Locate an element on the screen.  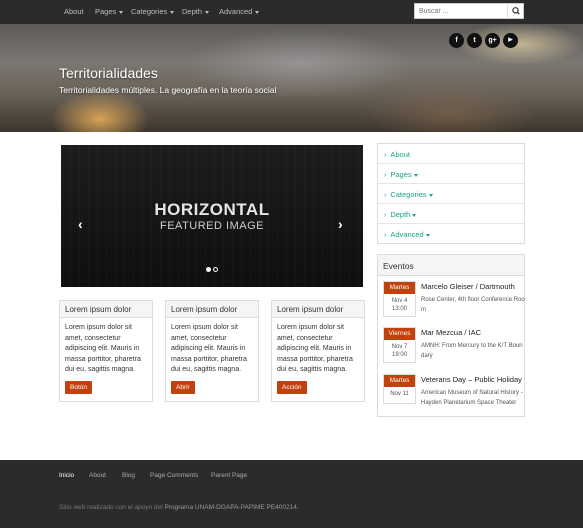
event-day: Viernes is located at coordinates (399, 334).